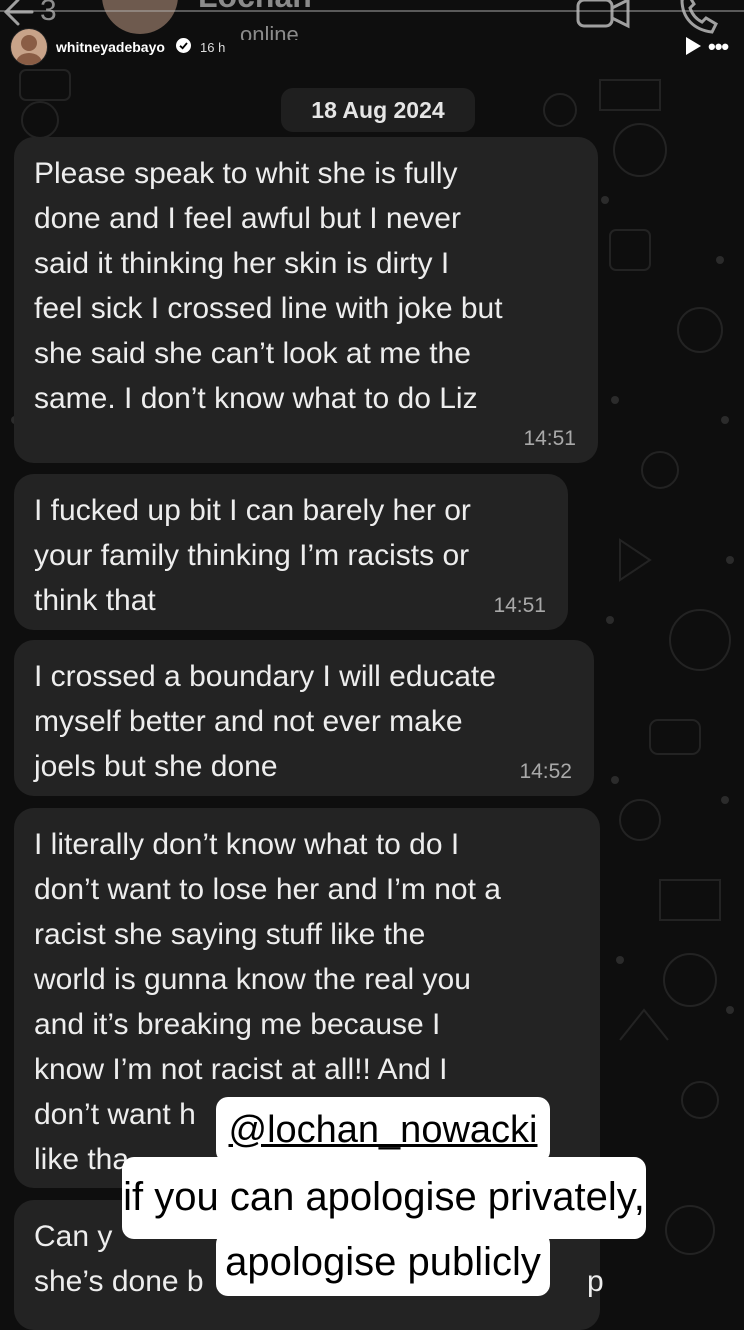 Image resolution: width=744 pixels, height=1330 pixels. Describe the element at coordinates (545, 771) in the screenshot. I see `message-time: 14:52` at that location.